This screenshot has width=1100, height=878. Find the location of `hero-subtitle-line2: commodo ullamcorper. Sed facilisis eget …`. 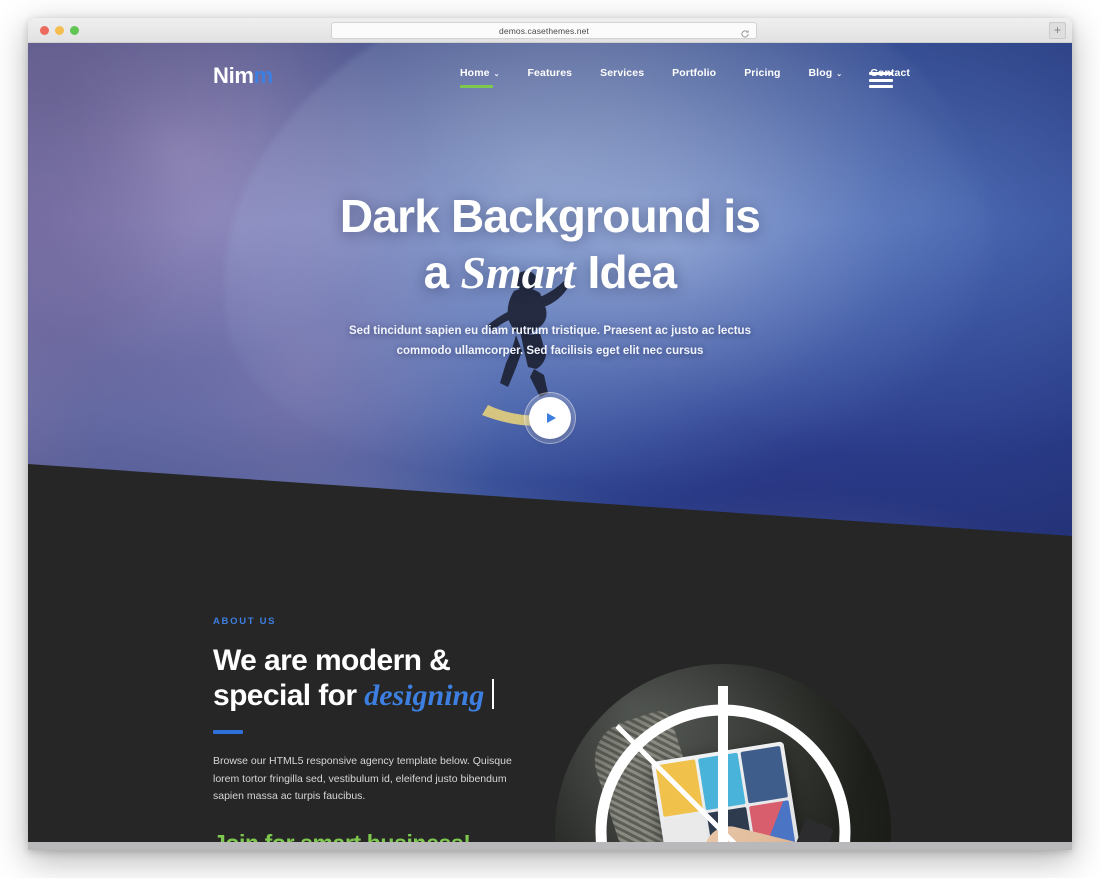

hero-subtitle-line2: commodo ullamcorper. Sed facilisis eget … is located at coordinates (550, 350).